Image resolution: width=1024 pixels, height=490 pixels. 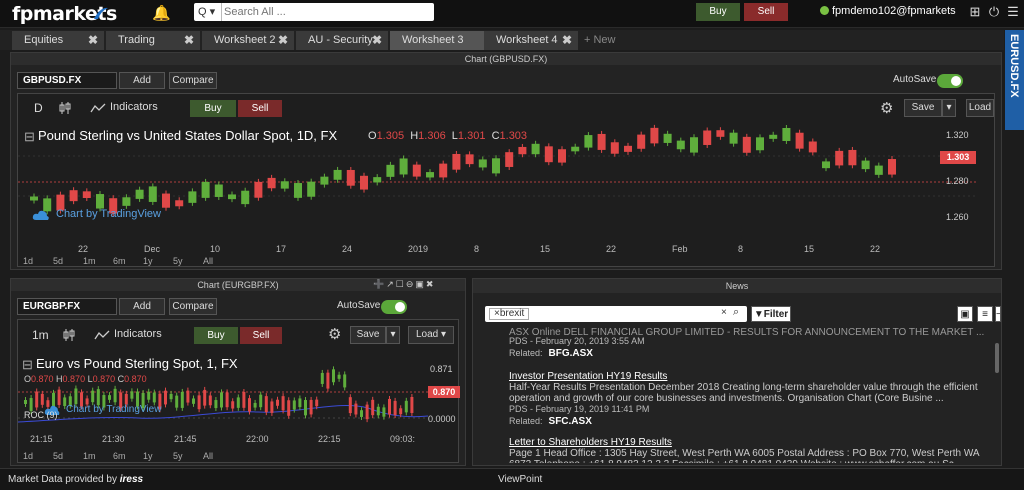 What do you see at coordinates (998, 314) in the screenshot?
I see `minimize-icon: −` at bounding box center [998, 314].